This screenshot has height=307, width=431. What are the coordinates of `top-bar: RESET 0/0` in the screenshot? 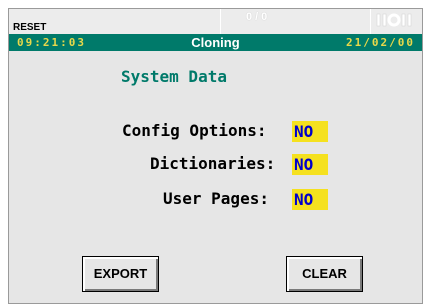 It's located at (215, 21).